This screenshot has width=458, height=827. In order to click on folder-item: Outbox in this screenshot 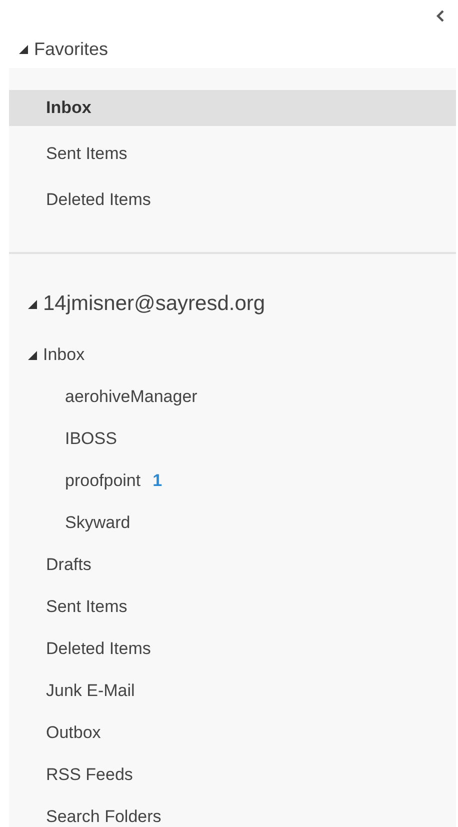, I will do `click(73, 733)`.